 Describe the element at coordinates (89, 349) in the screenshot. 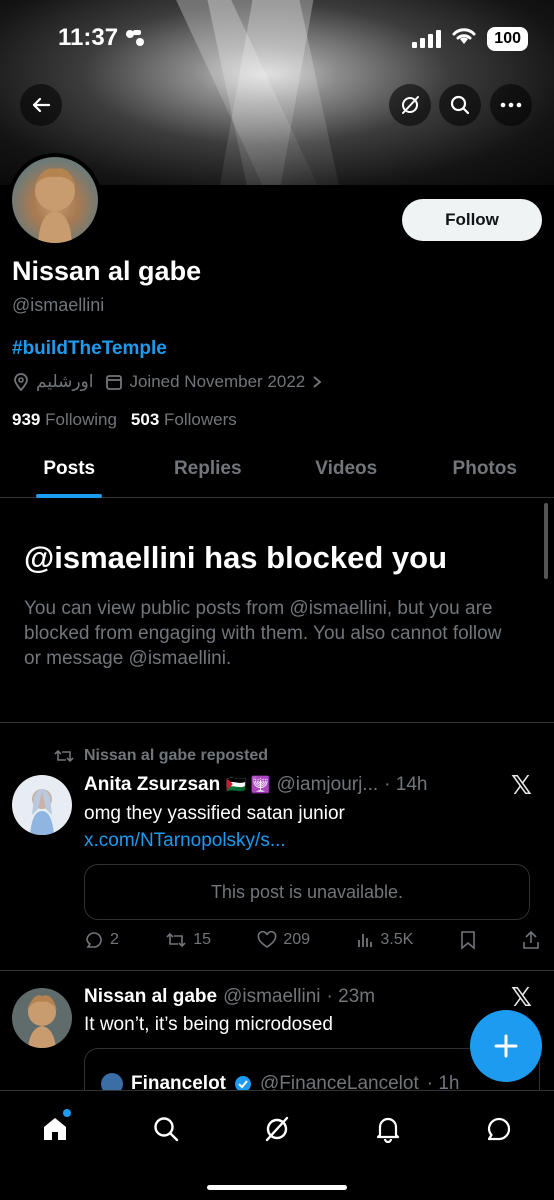

I see `bio-hashtag: #buildTheTemple` at that location.